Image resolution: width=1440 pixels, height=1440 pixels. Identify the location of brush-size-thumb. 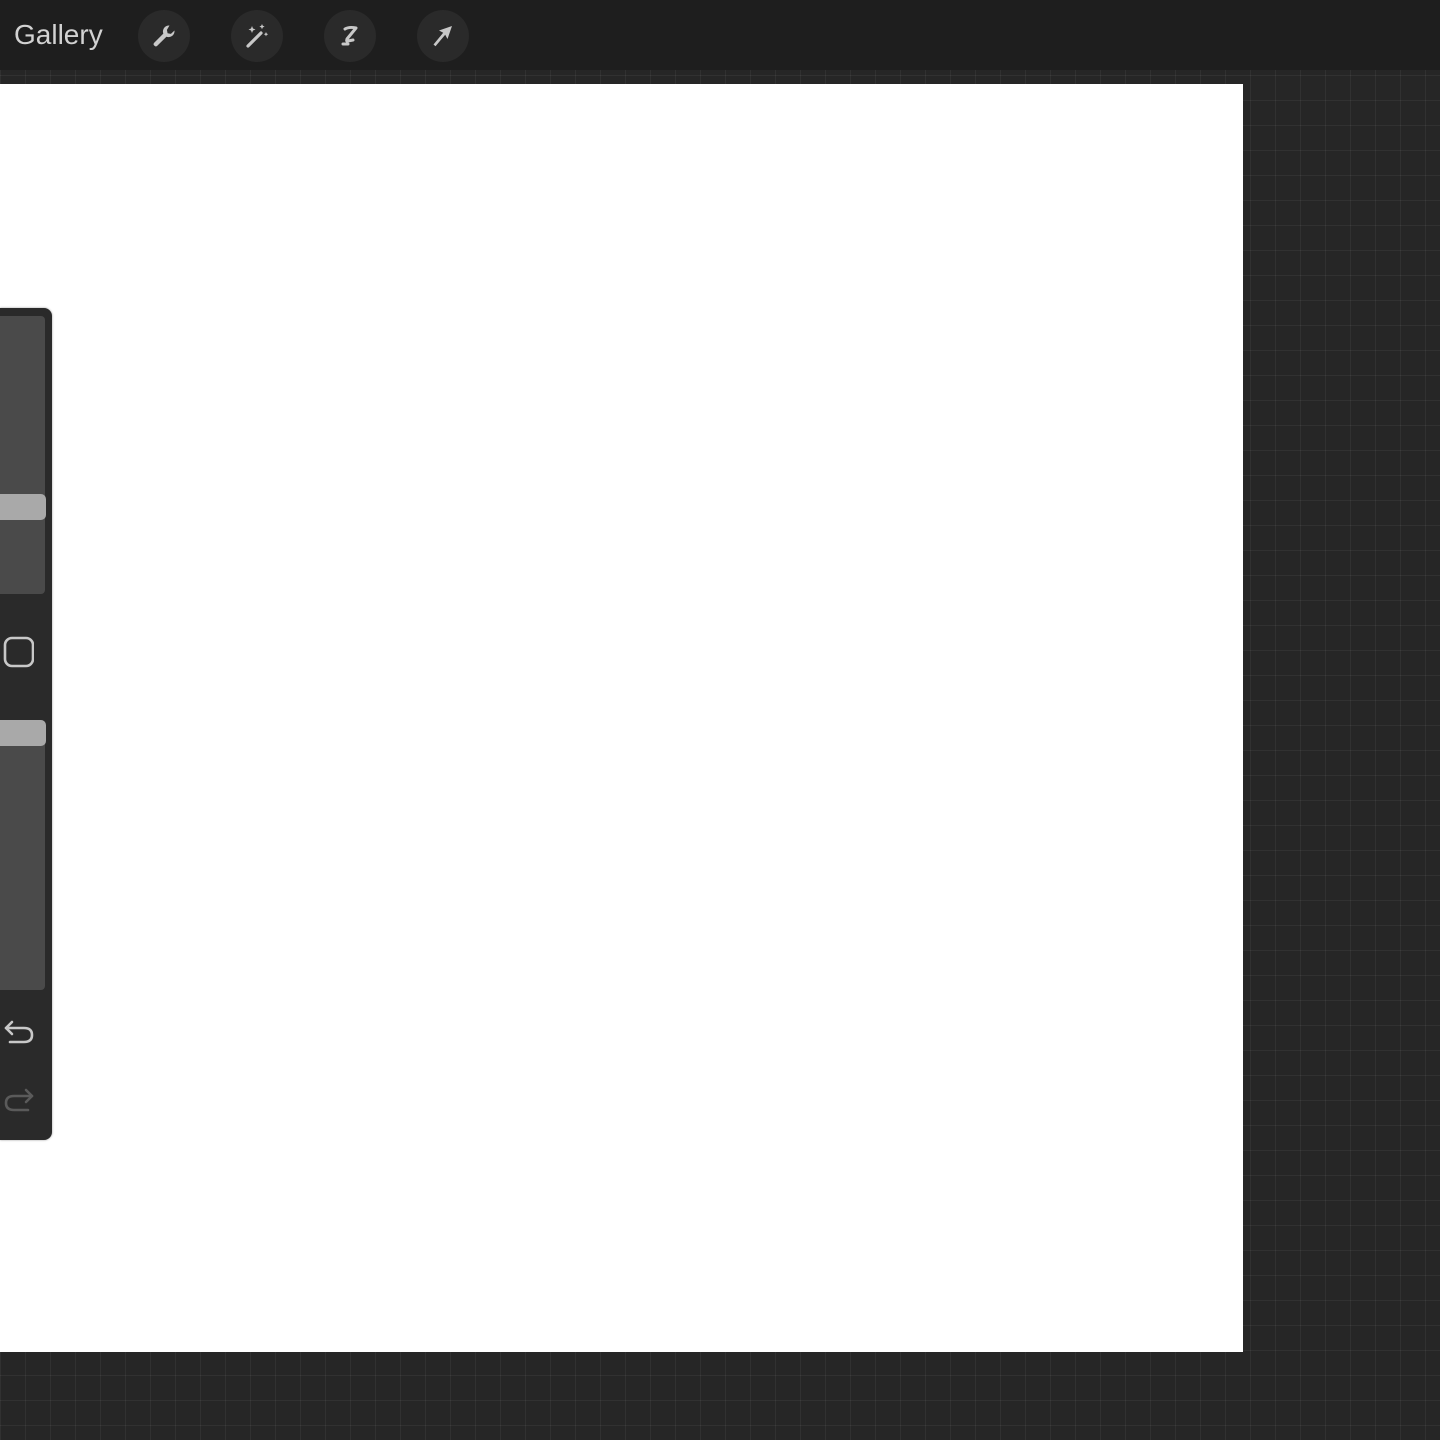
(23, 507).